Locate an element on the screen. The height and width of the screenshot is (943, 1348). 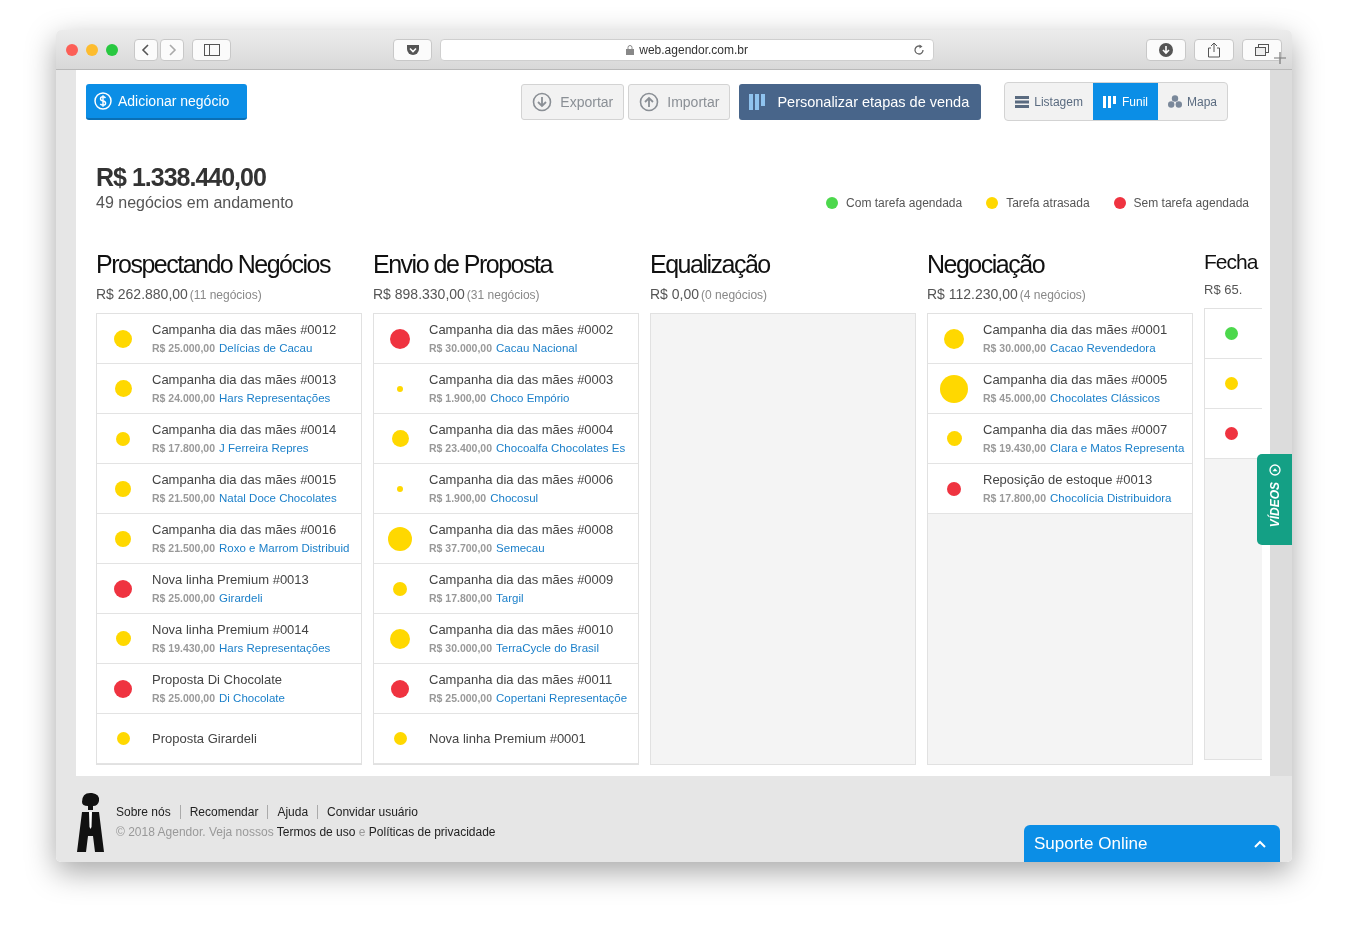
company-link: Cacao Revendedora is located at coordinates (1103, 347).